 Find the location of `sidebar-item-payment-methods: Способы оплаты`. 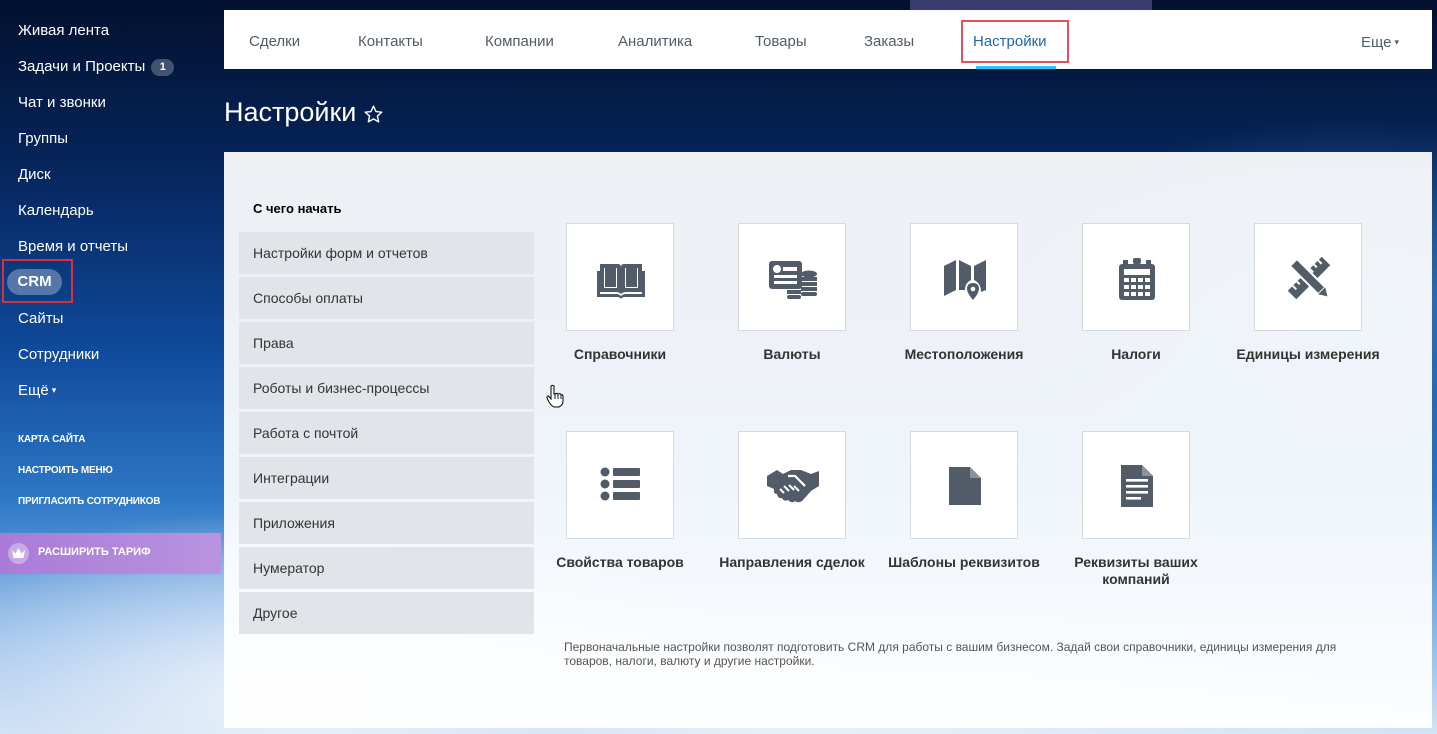

sidebar-item-payment-methods: Способы оплаты is located at coordinates (386, 298).